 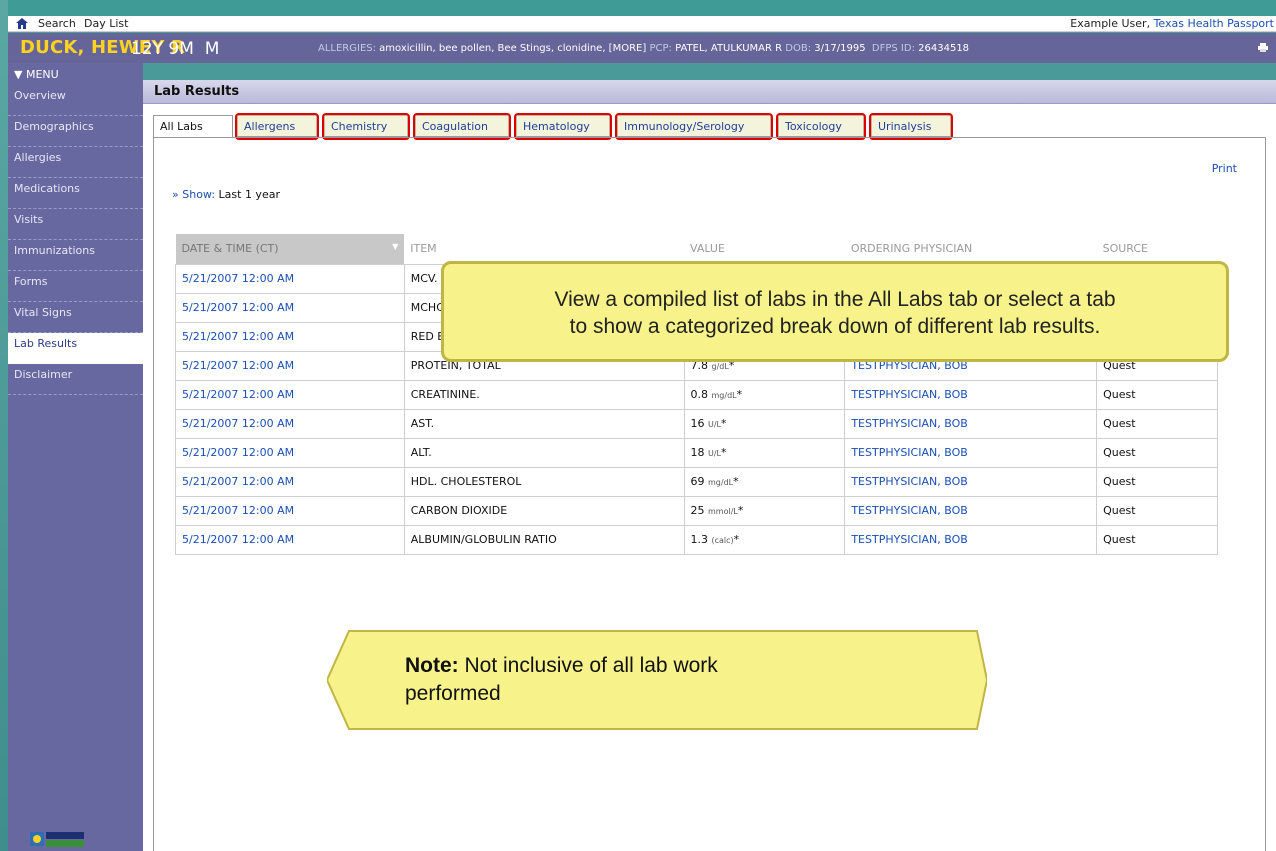 What do you see at coordinates (57, 23) in the screenshot?
I see `search-link: Search` at bounding box center [57, 23].